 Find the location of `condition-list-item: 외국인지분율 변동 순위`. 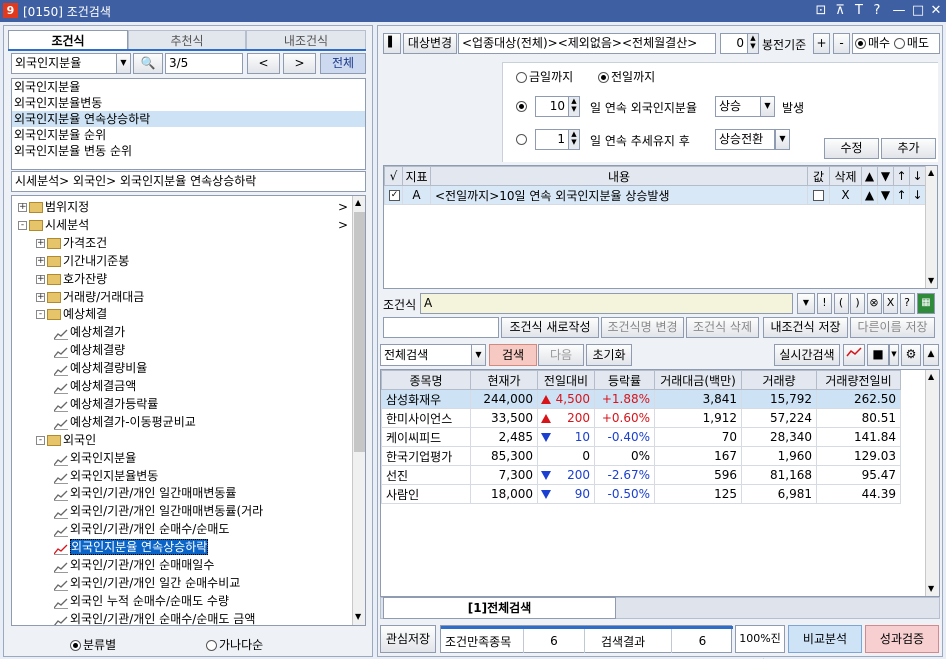

condition-list-item: 외국인지분율 변동 순위 is located at coordinates (188, 151).